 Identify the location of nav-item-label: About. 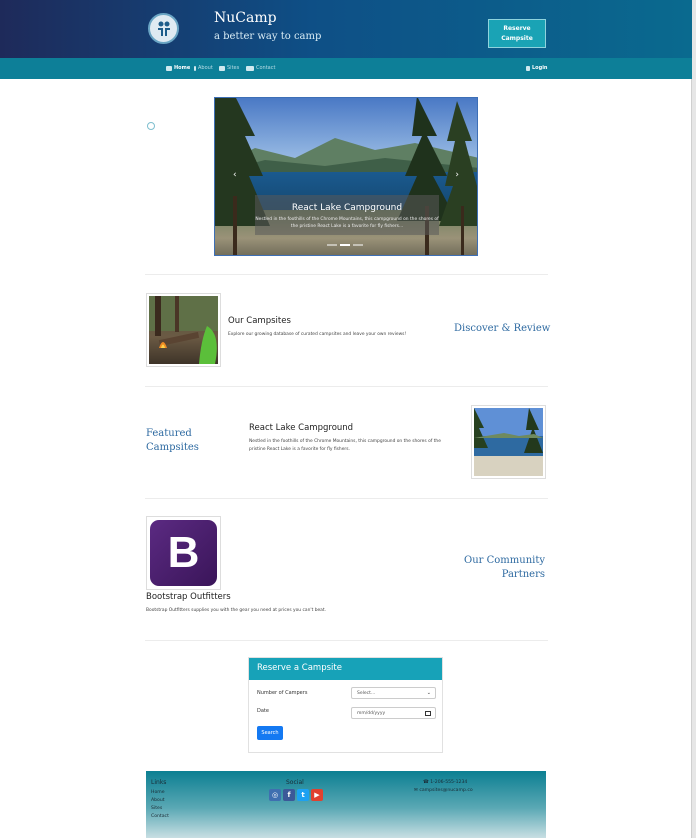
(205, 68).